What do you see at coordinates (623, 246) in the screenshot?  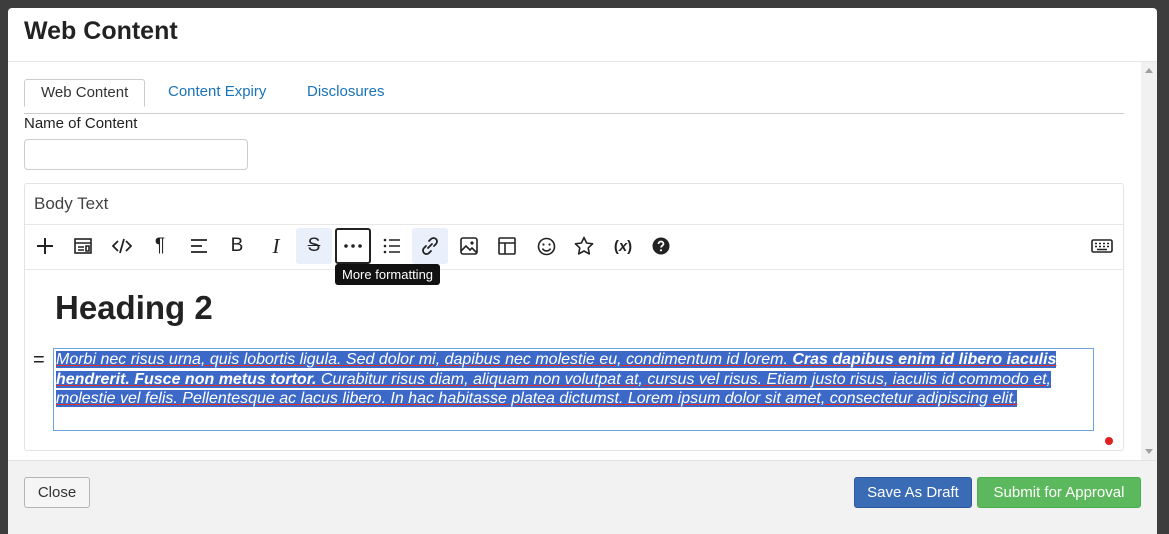 I see `variable-icon: (x)` at bounding box center [623, 246].